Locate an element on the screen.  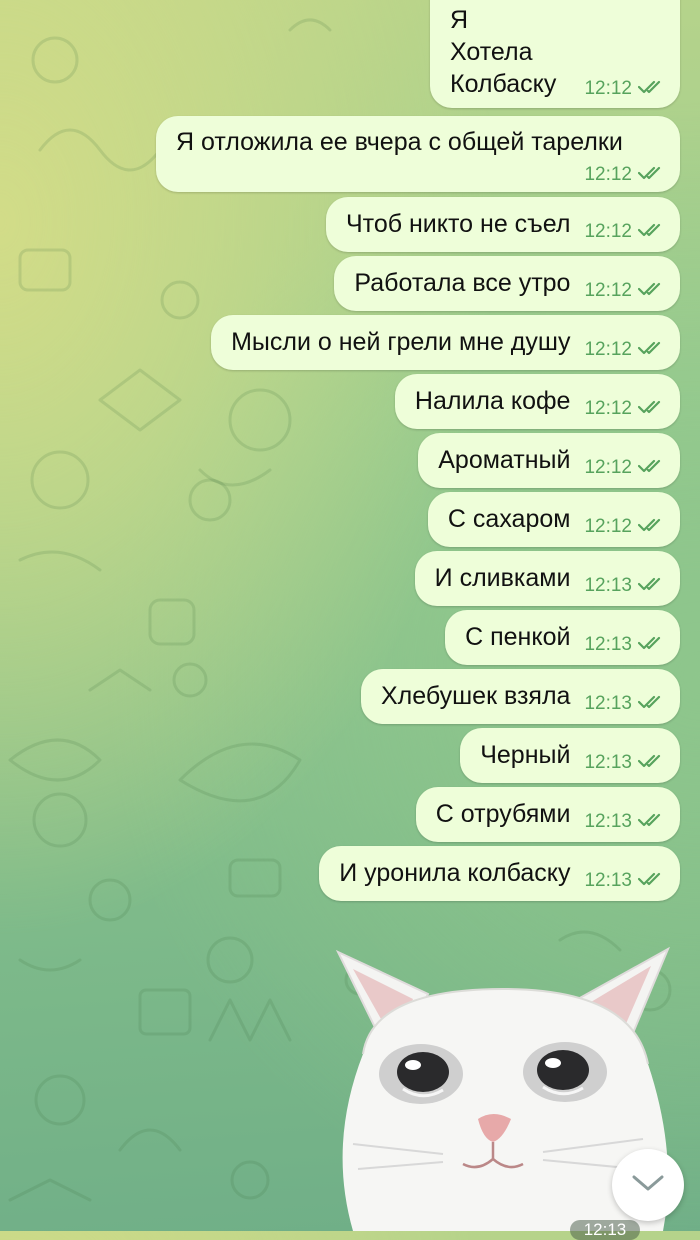
message-bubble: Налила кофе 12:12 is located at coordinates (537, 401).